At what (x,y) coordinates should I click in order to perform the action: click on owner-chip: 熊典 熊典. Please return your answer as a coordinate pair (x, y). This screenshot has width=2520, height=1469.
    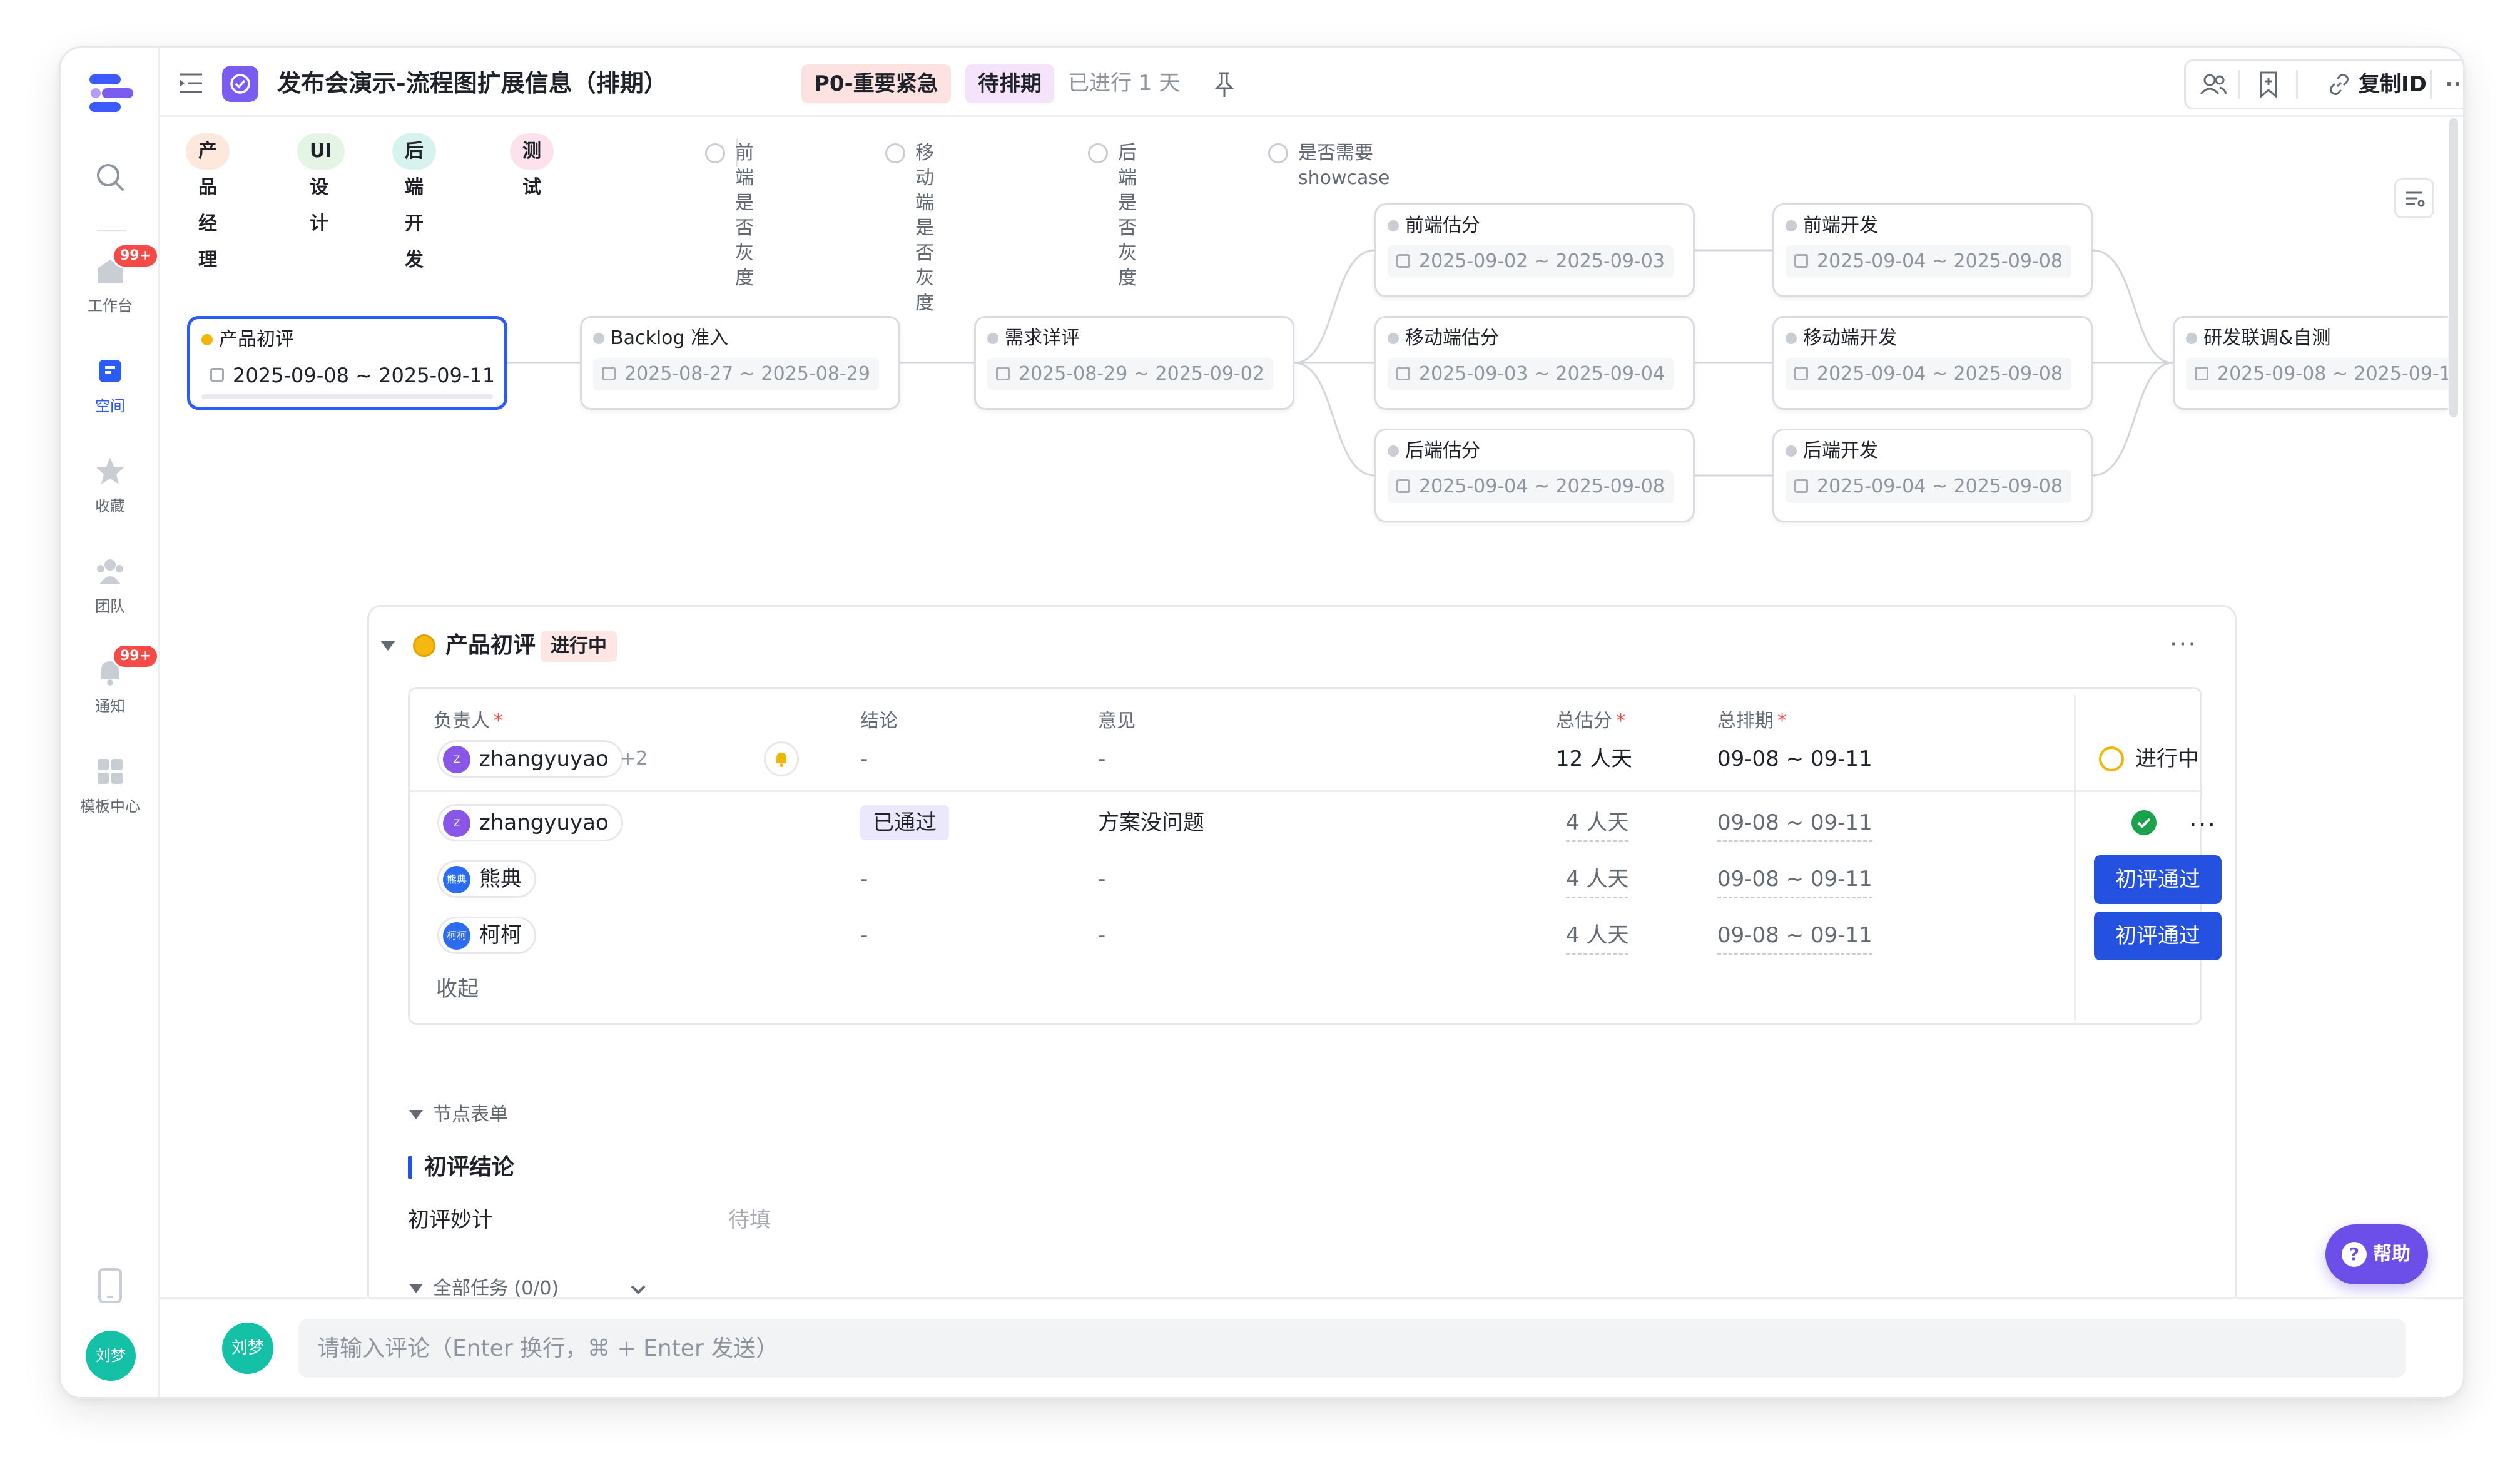
    Looking at the image, I should click on (487, 879).